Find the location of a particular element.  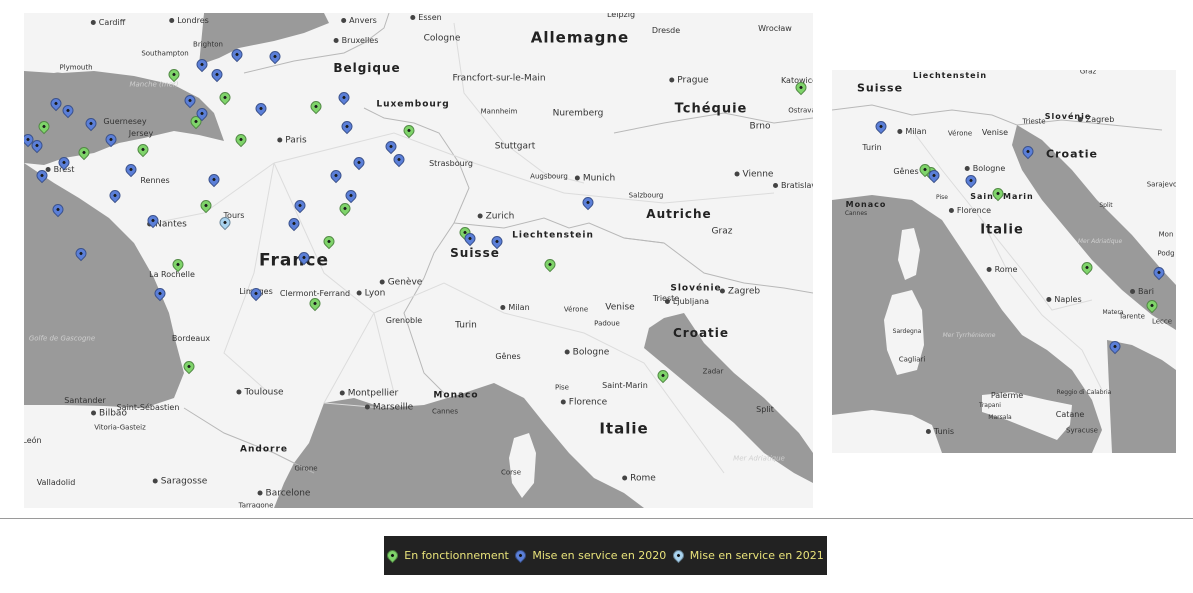

place-label-barcelone: Barcelone is located at coordinates (284, 494).